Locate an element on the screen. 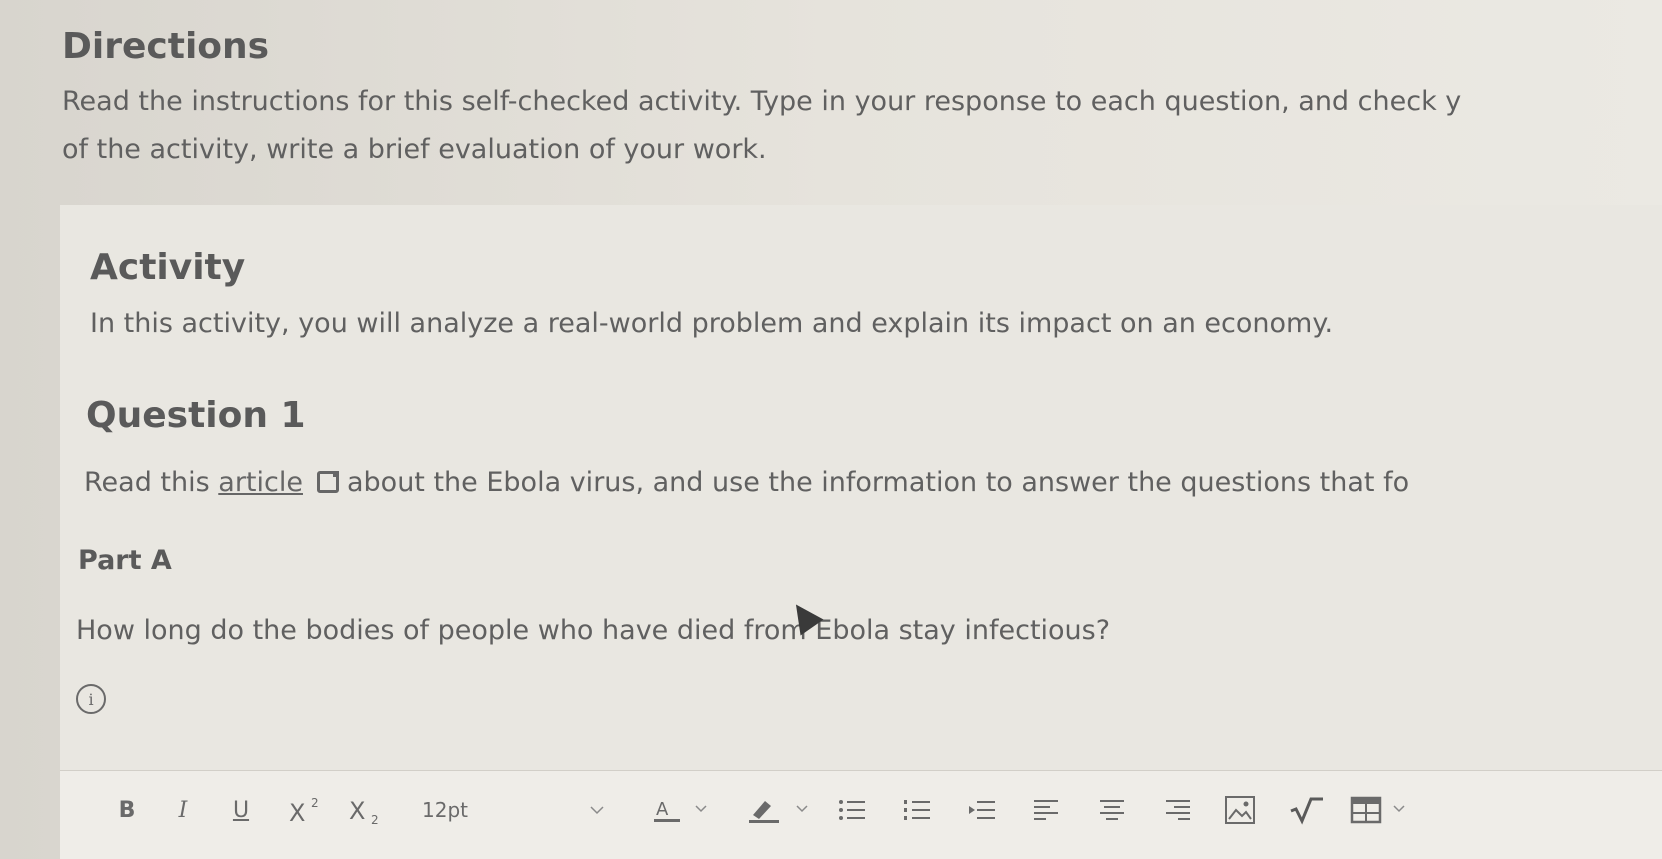 This screenshot has height=859, width=1662. question-text-before: Read this is located at coordinates (151, 482).